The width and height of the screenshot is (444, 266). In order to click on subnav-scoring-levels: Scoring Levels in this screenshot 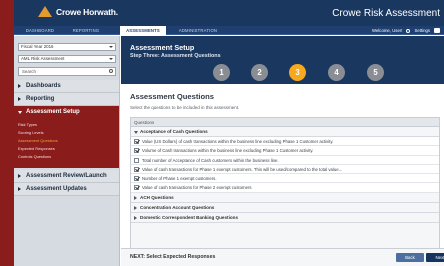, I will do `click(66, 133)`.